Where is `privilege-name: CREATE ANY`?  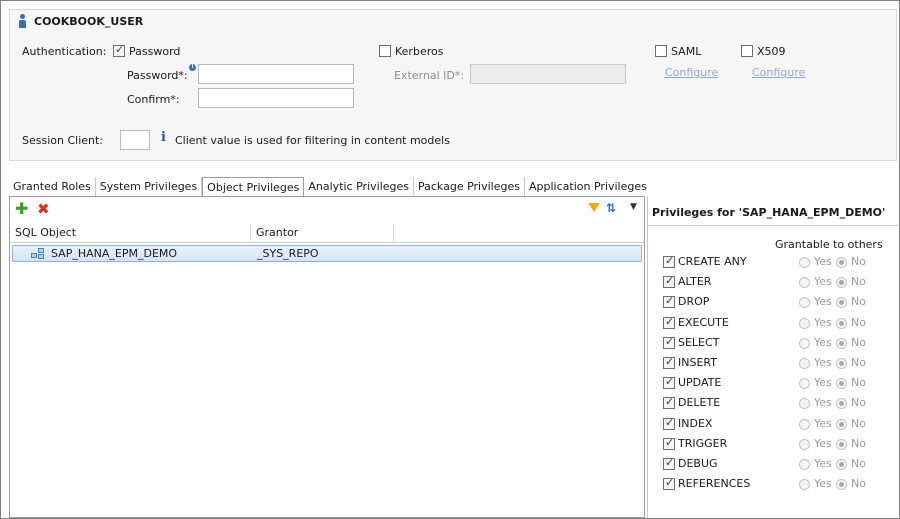 privilege-name: CREATE ANY is located at coordinates (712, 261).